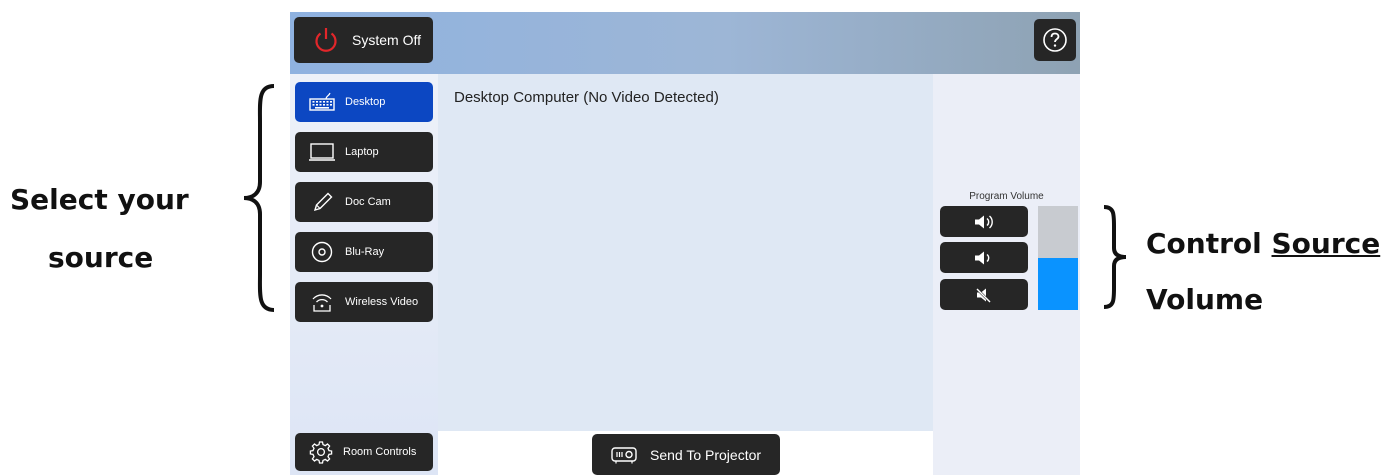 The width and height of the screenshot is (1390, 475). I want to click on left-brace, so click(259, 198).